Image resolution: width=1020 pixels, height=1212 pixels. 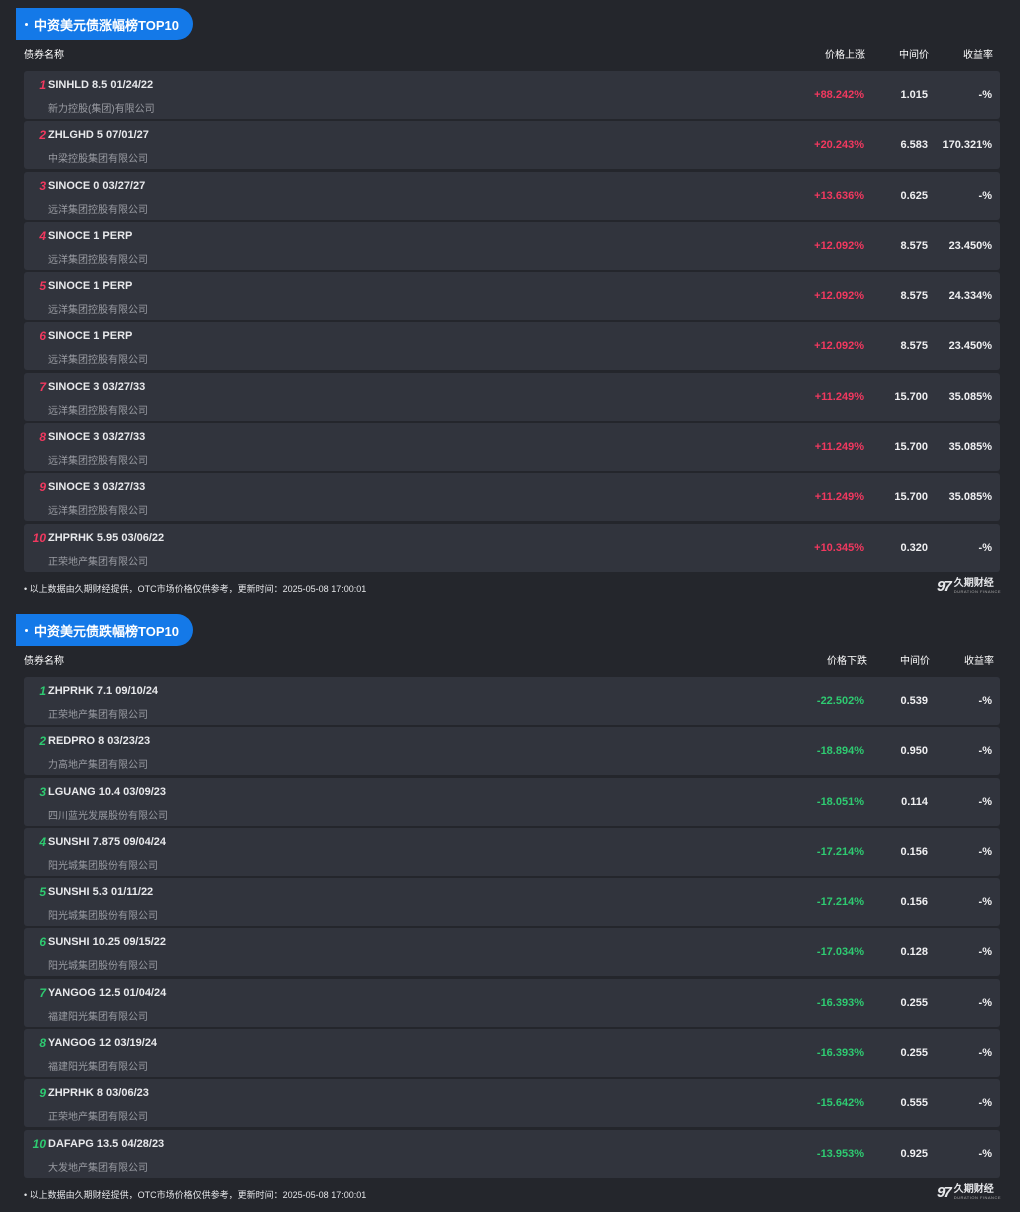 What do you see at coordinates (911, 396) in the screenshot?
I see `mid-price: 15.700` at bounding box center [911, 396].